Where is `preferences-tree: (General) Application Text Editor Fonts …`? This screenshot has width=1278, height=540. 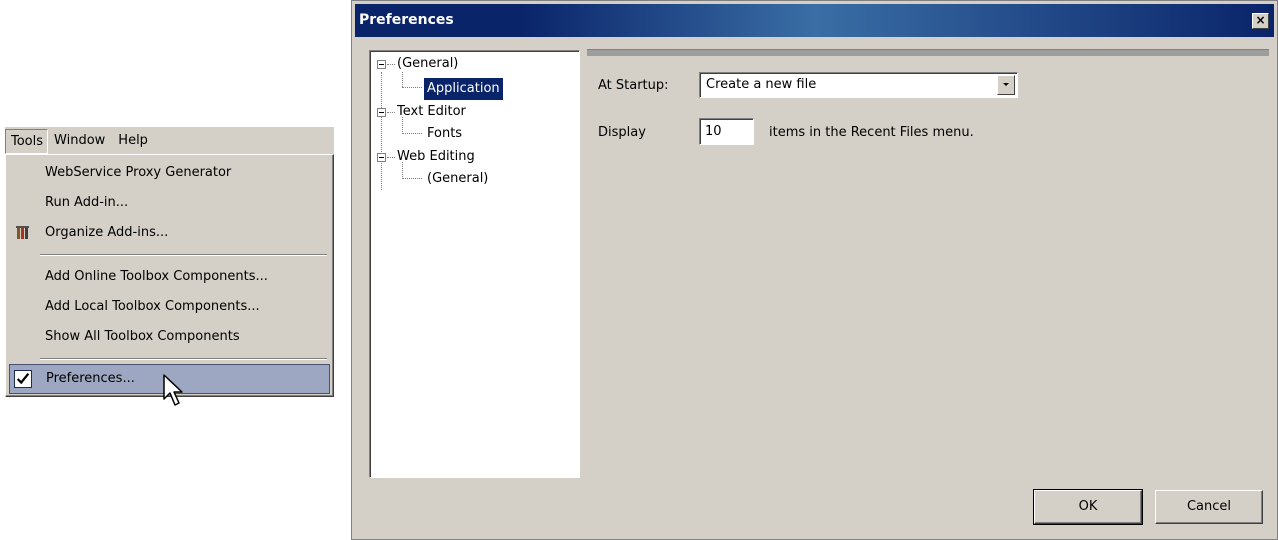 preferences-tree: (General) Application Text Editor Fonts … is located at coordinates (474, 264).